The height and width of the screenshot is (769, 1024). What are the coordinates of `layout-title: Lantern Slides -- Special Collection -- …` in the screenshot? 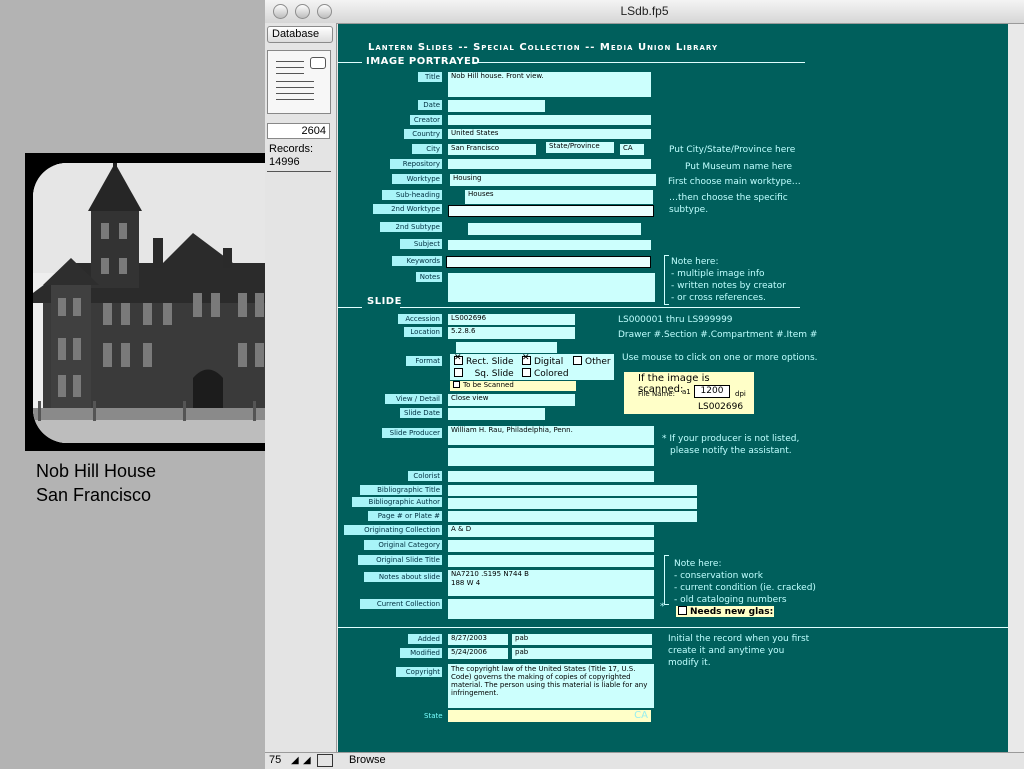 It's located at (543, 47).